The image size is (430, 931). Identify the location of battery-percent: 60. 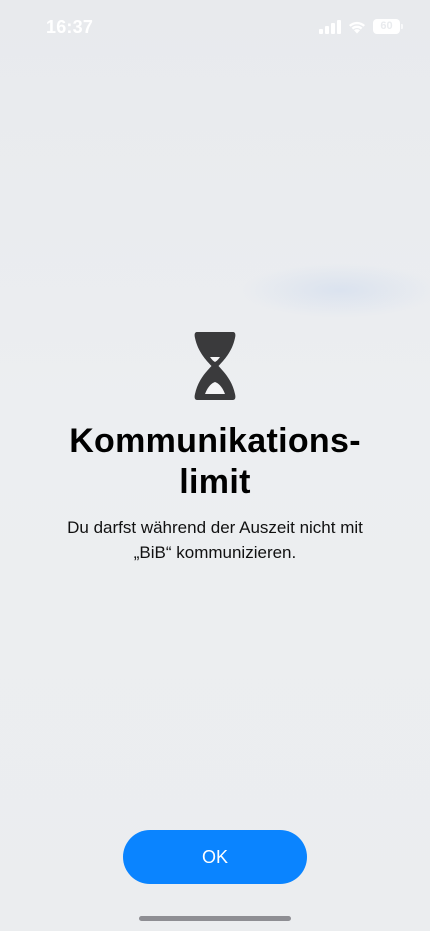
(386, 26).